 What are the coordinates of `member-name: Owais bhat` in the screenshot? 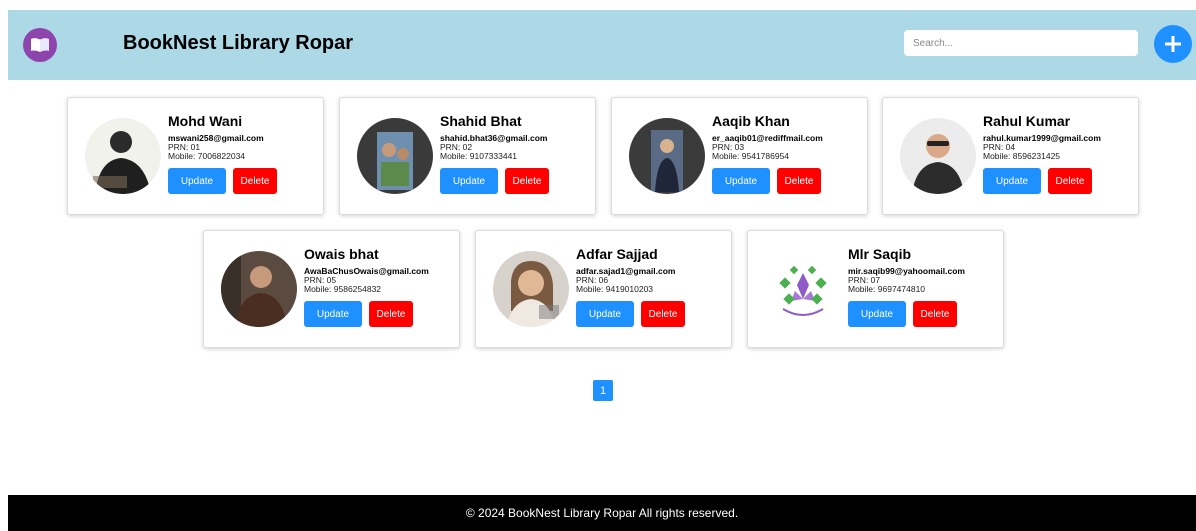 It's located at (341, 254).